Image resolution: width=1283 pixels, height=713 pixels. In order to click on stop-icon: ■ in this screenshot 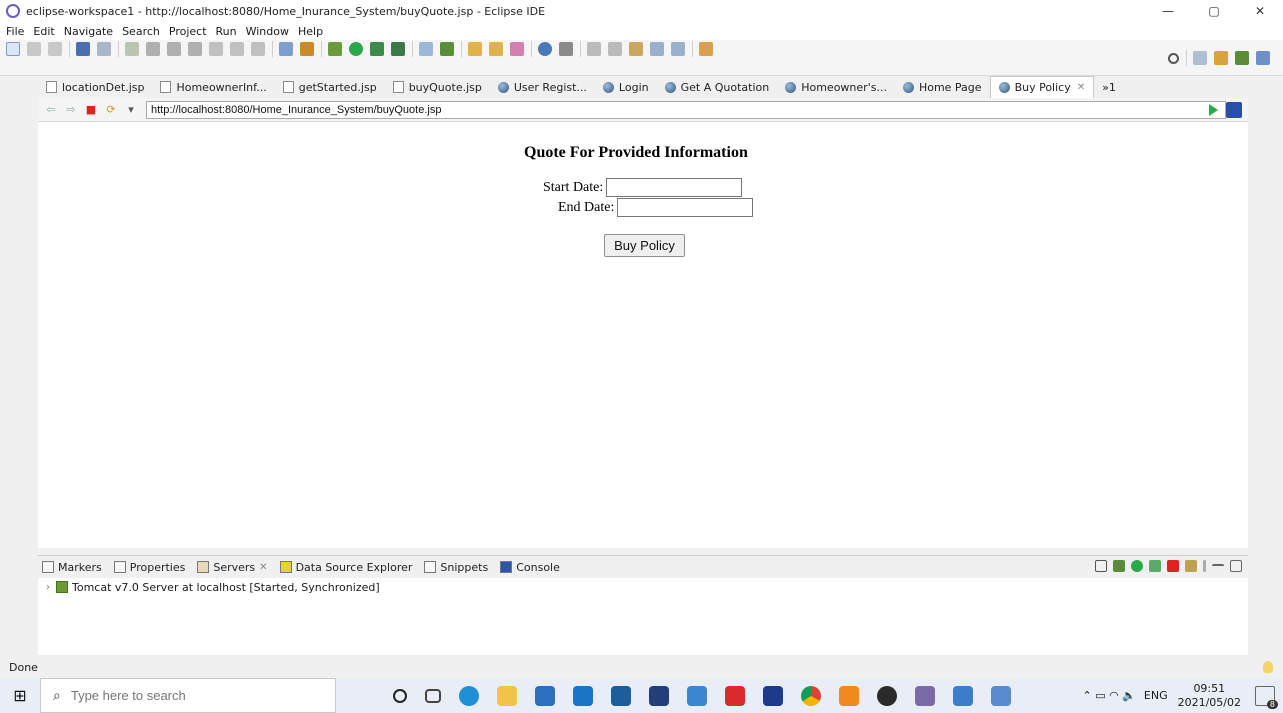, I will do `click(91, 110)`.